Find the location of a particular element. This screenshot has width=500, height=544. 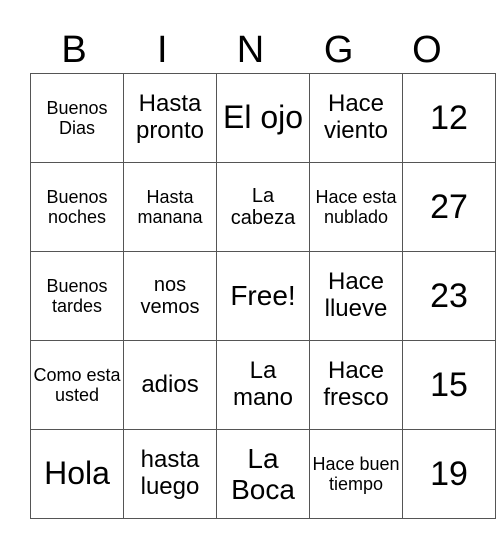

header-letter-o: O is located at coordinates (427, 50).